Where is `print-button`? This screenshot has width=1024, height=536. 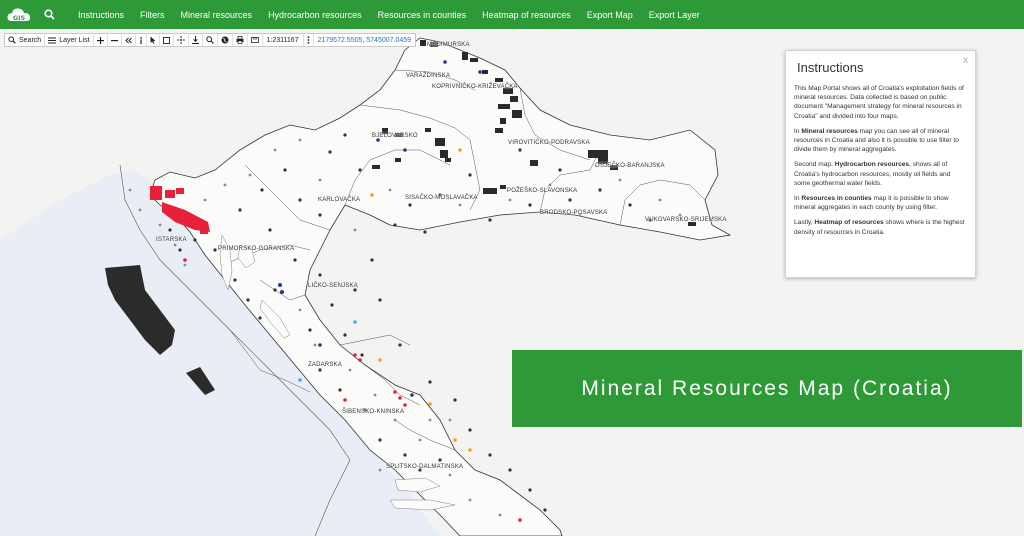 print-button is located at coordinates (240, 40).